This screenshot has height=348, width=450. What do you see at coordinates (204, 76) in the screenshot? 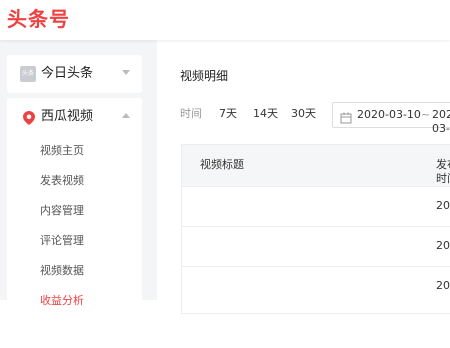
I see `page-title: 视频明细` at bounding box center [204, 76].